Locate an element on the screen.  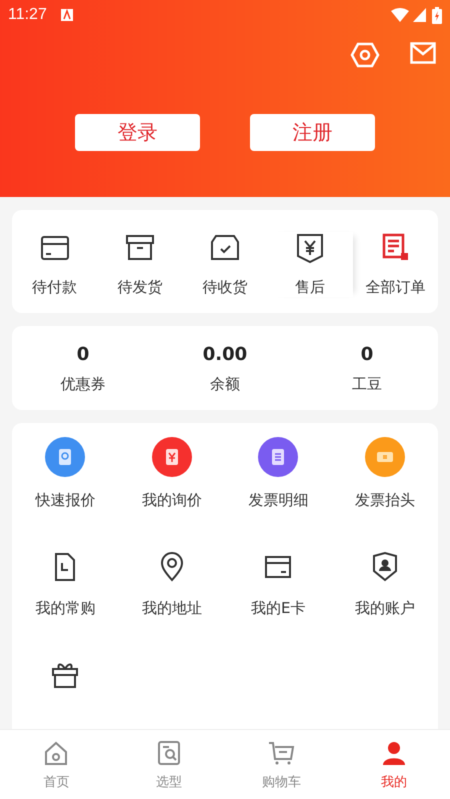
service-label: 快速报价 is located at coordinates (65, 500).